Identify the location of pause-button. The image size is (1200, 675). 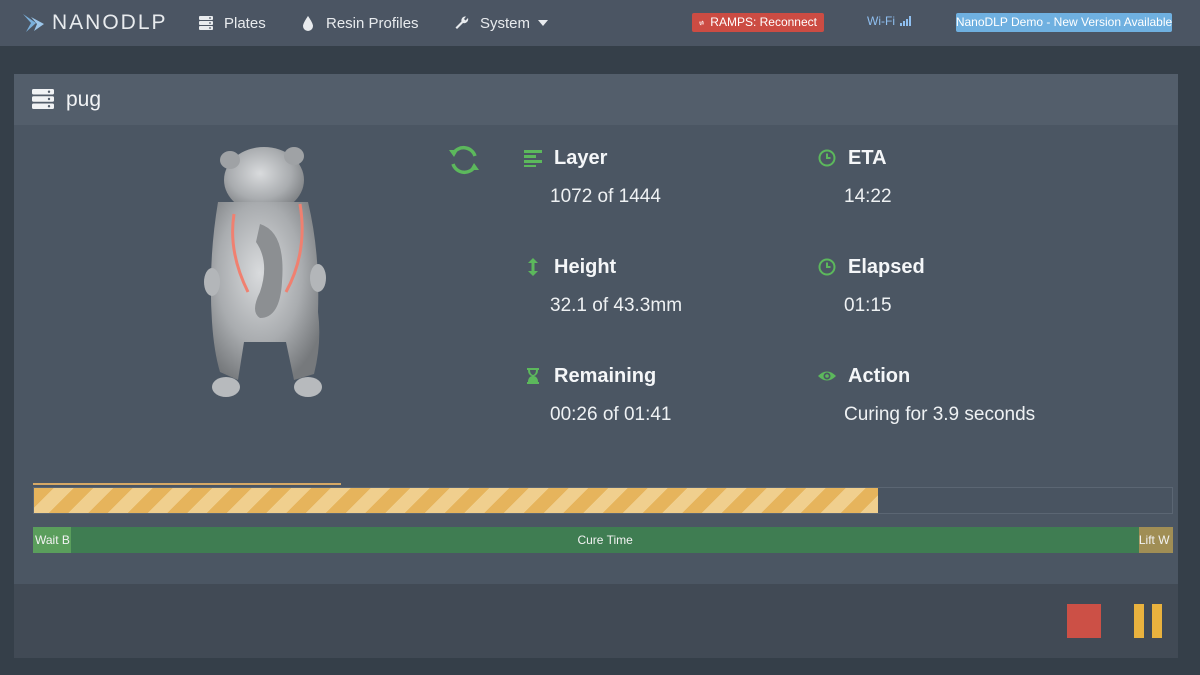
(1148, 621).